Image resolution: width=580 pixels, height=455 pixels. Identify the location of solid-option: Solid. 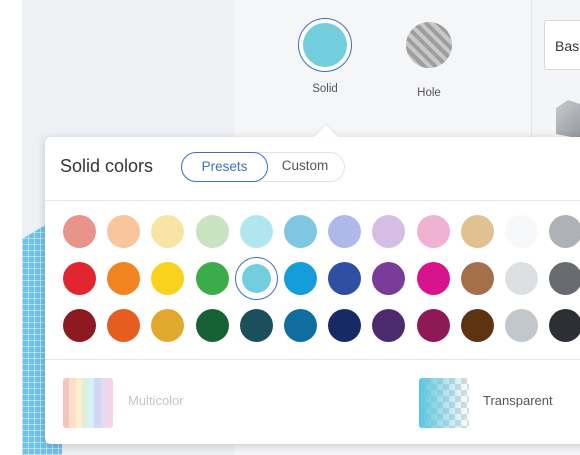
(325, 56).